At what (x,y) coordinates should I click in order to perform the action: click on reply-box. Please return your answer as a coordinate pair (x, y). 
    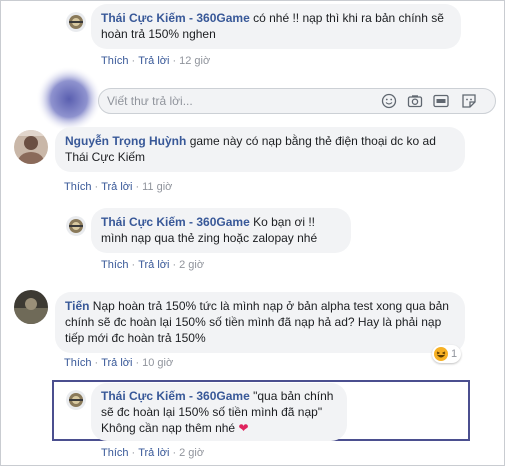
    Looking at the image, I should click on (297, 101).